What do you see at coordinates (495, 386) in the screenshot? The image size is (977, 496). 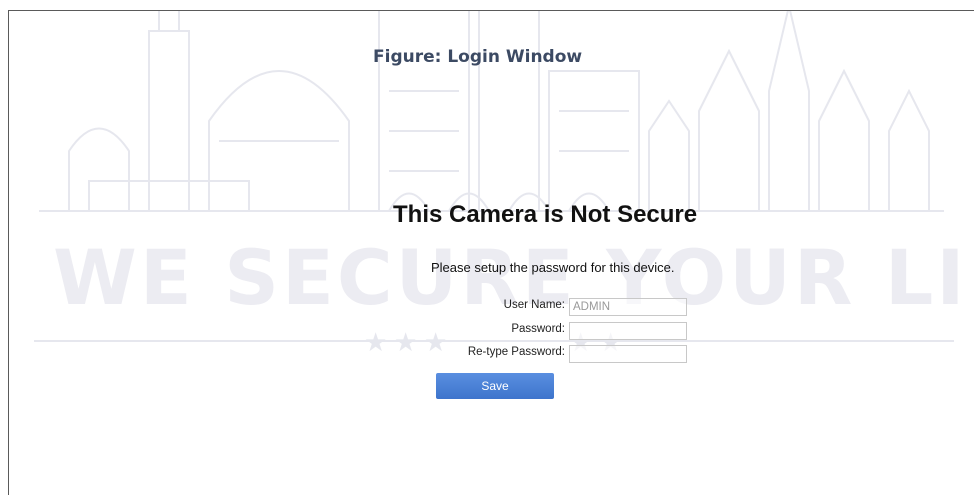 I see `save-button: Save` at bounding box center [495, 386].